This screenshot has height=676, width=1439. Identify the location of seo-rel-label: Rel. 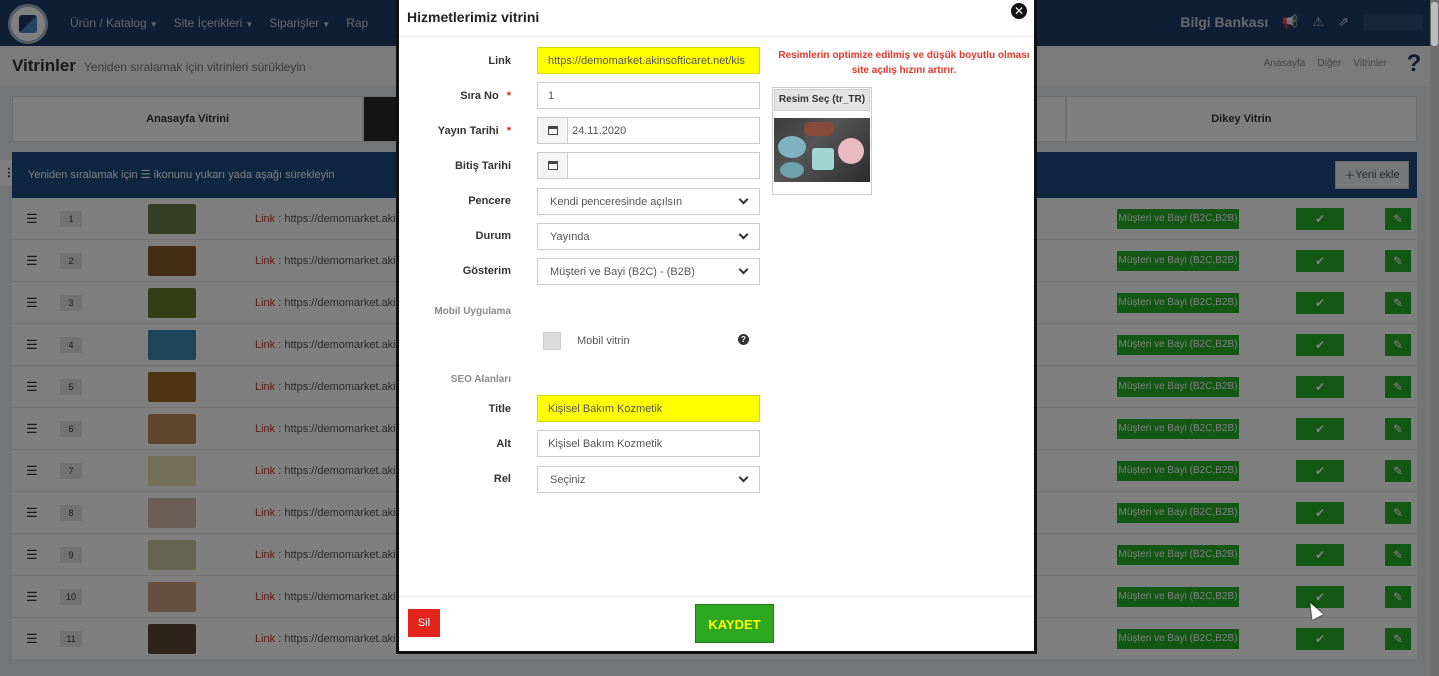
(502, 479).